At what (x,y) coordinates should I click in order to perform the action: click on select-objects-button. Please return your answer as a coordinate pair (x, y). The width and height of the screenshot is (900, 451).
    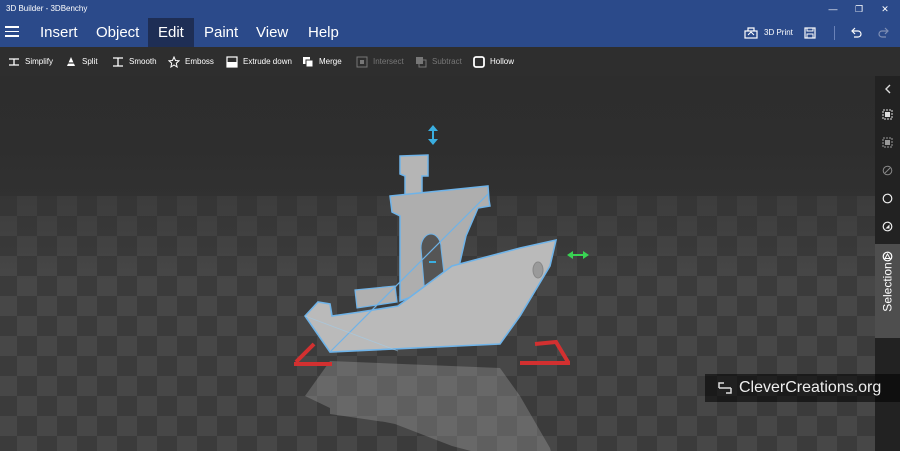
    Looking at the image, I should click on (887, 198).